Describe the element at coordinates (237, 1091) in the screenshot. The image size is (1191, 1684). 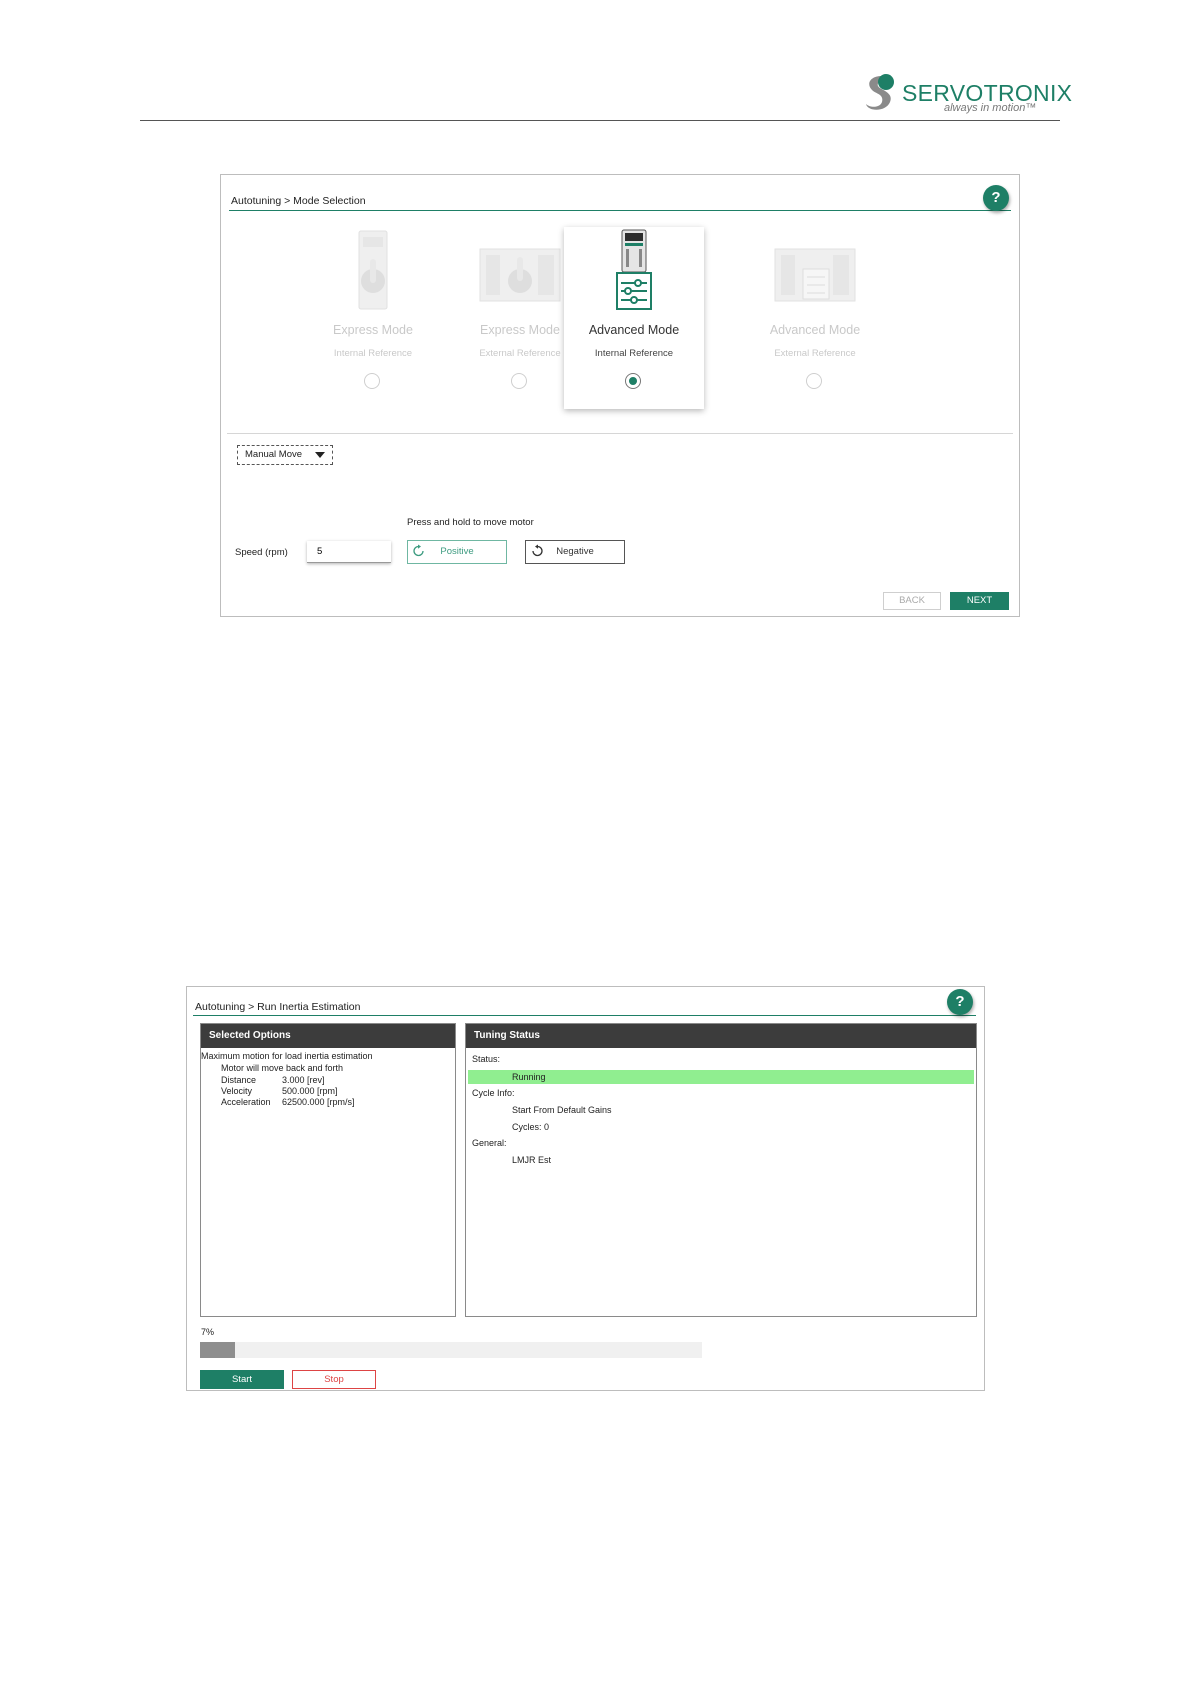
I see `option-label: Velocity` at that location.